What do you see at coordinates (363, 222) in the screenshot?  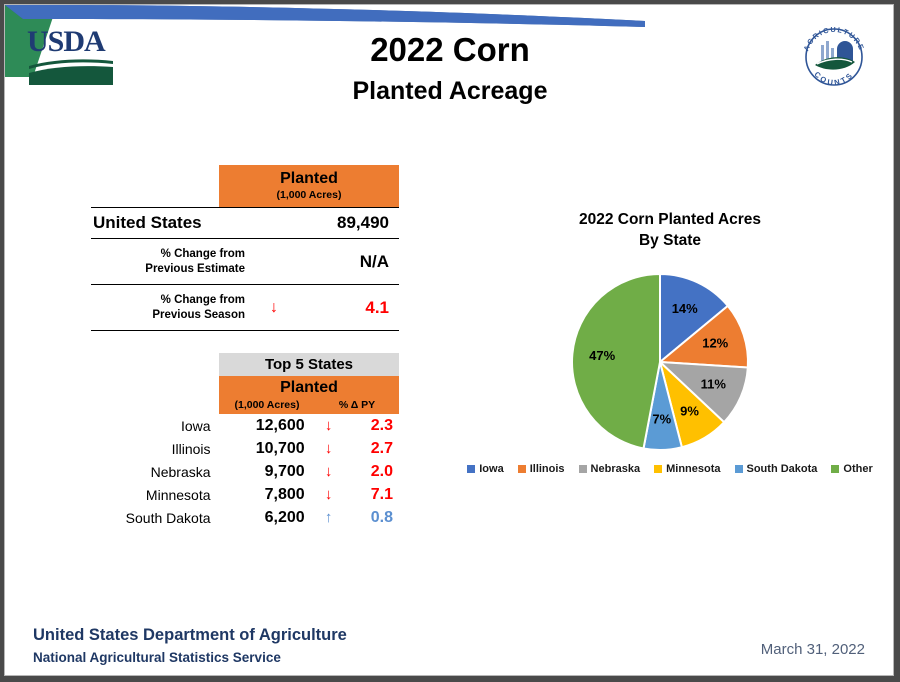 I see `row-value-united-states: 89,490` at bounding box center [363, 222].